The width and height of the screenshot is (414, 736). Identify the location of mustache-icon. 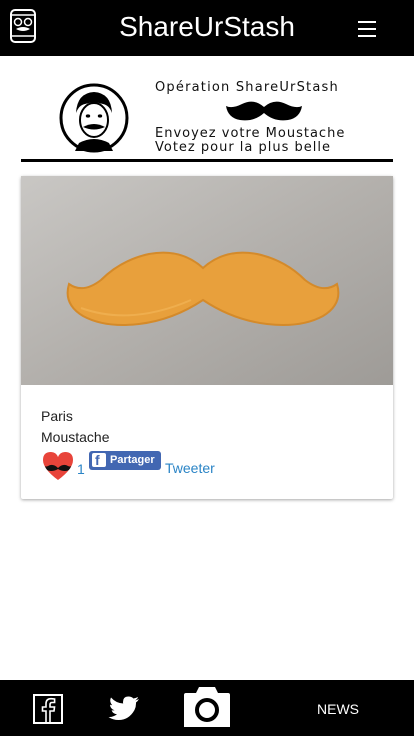
(264, 111).